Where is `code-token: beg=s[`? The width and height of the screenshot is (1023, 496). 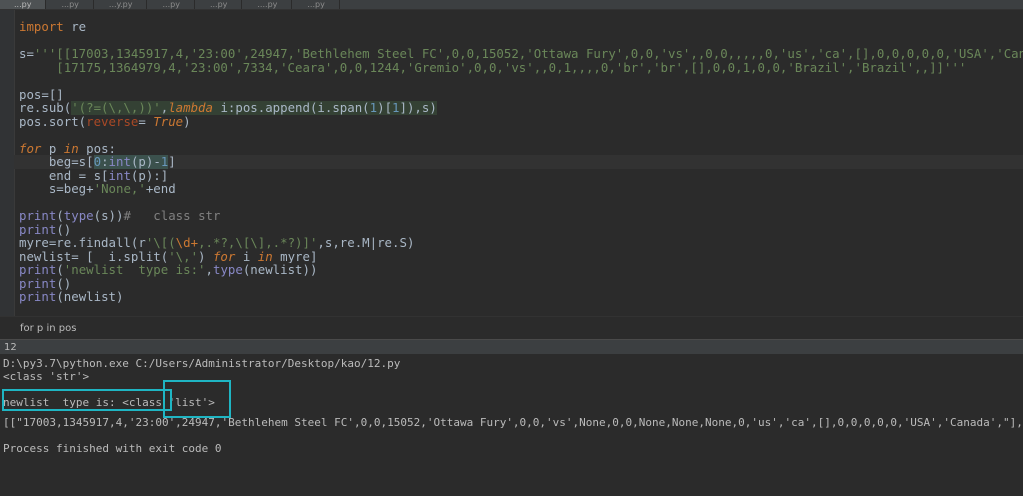 code-token: beg=s[ is located at coordinates (56, 162).